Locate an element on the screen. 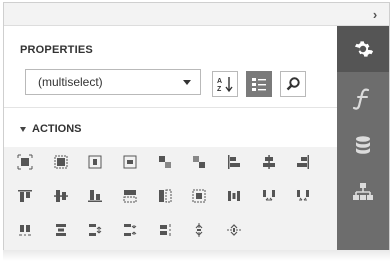 Image resolution: width=391 pixels, height=261 pixels. tab-expressions is located at coordinates (363, 99).